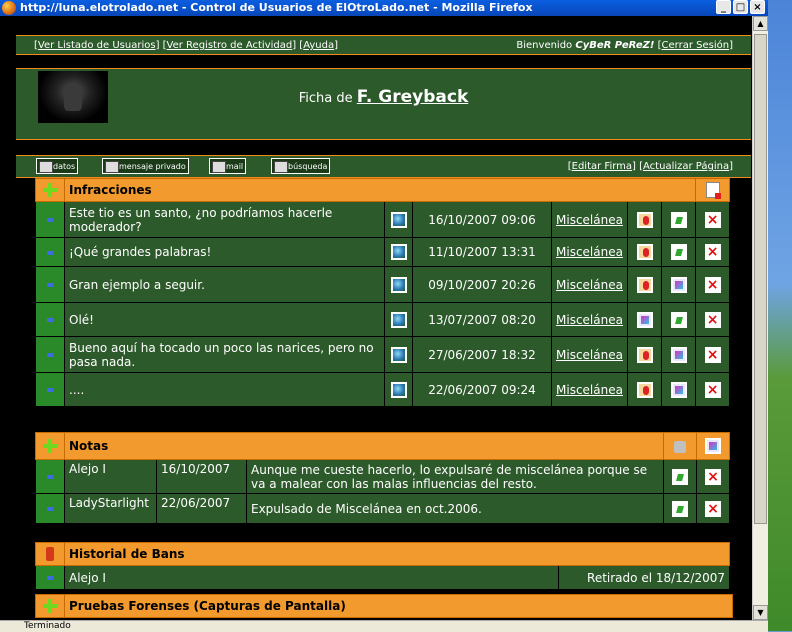 The width and height of the screenshot is (792, 632). Describe the element at coordinates (301, 166) in the screenshot. I see `search-button: búsqueda` at that location.